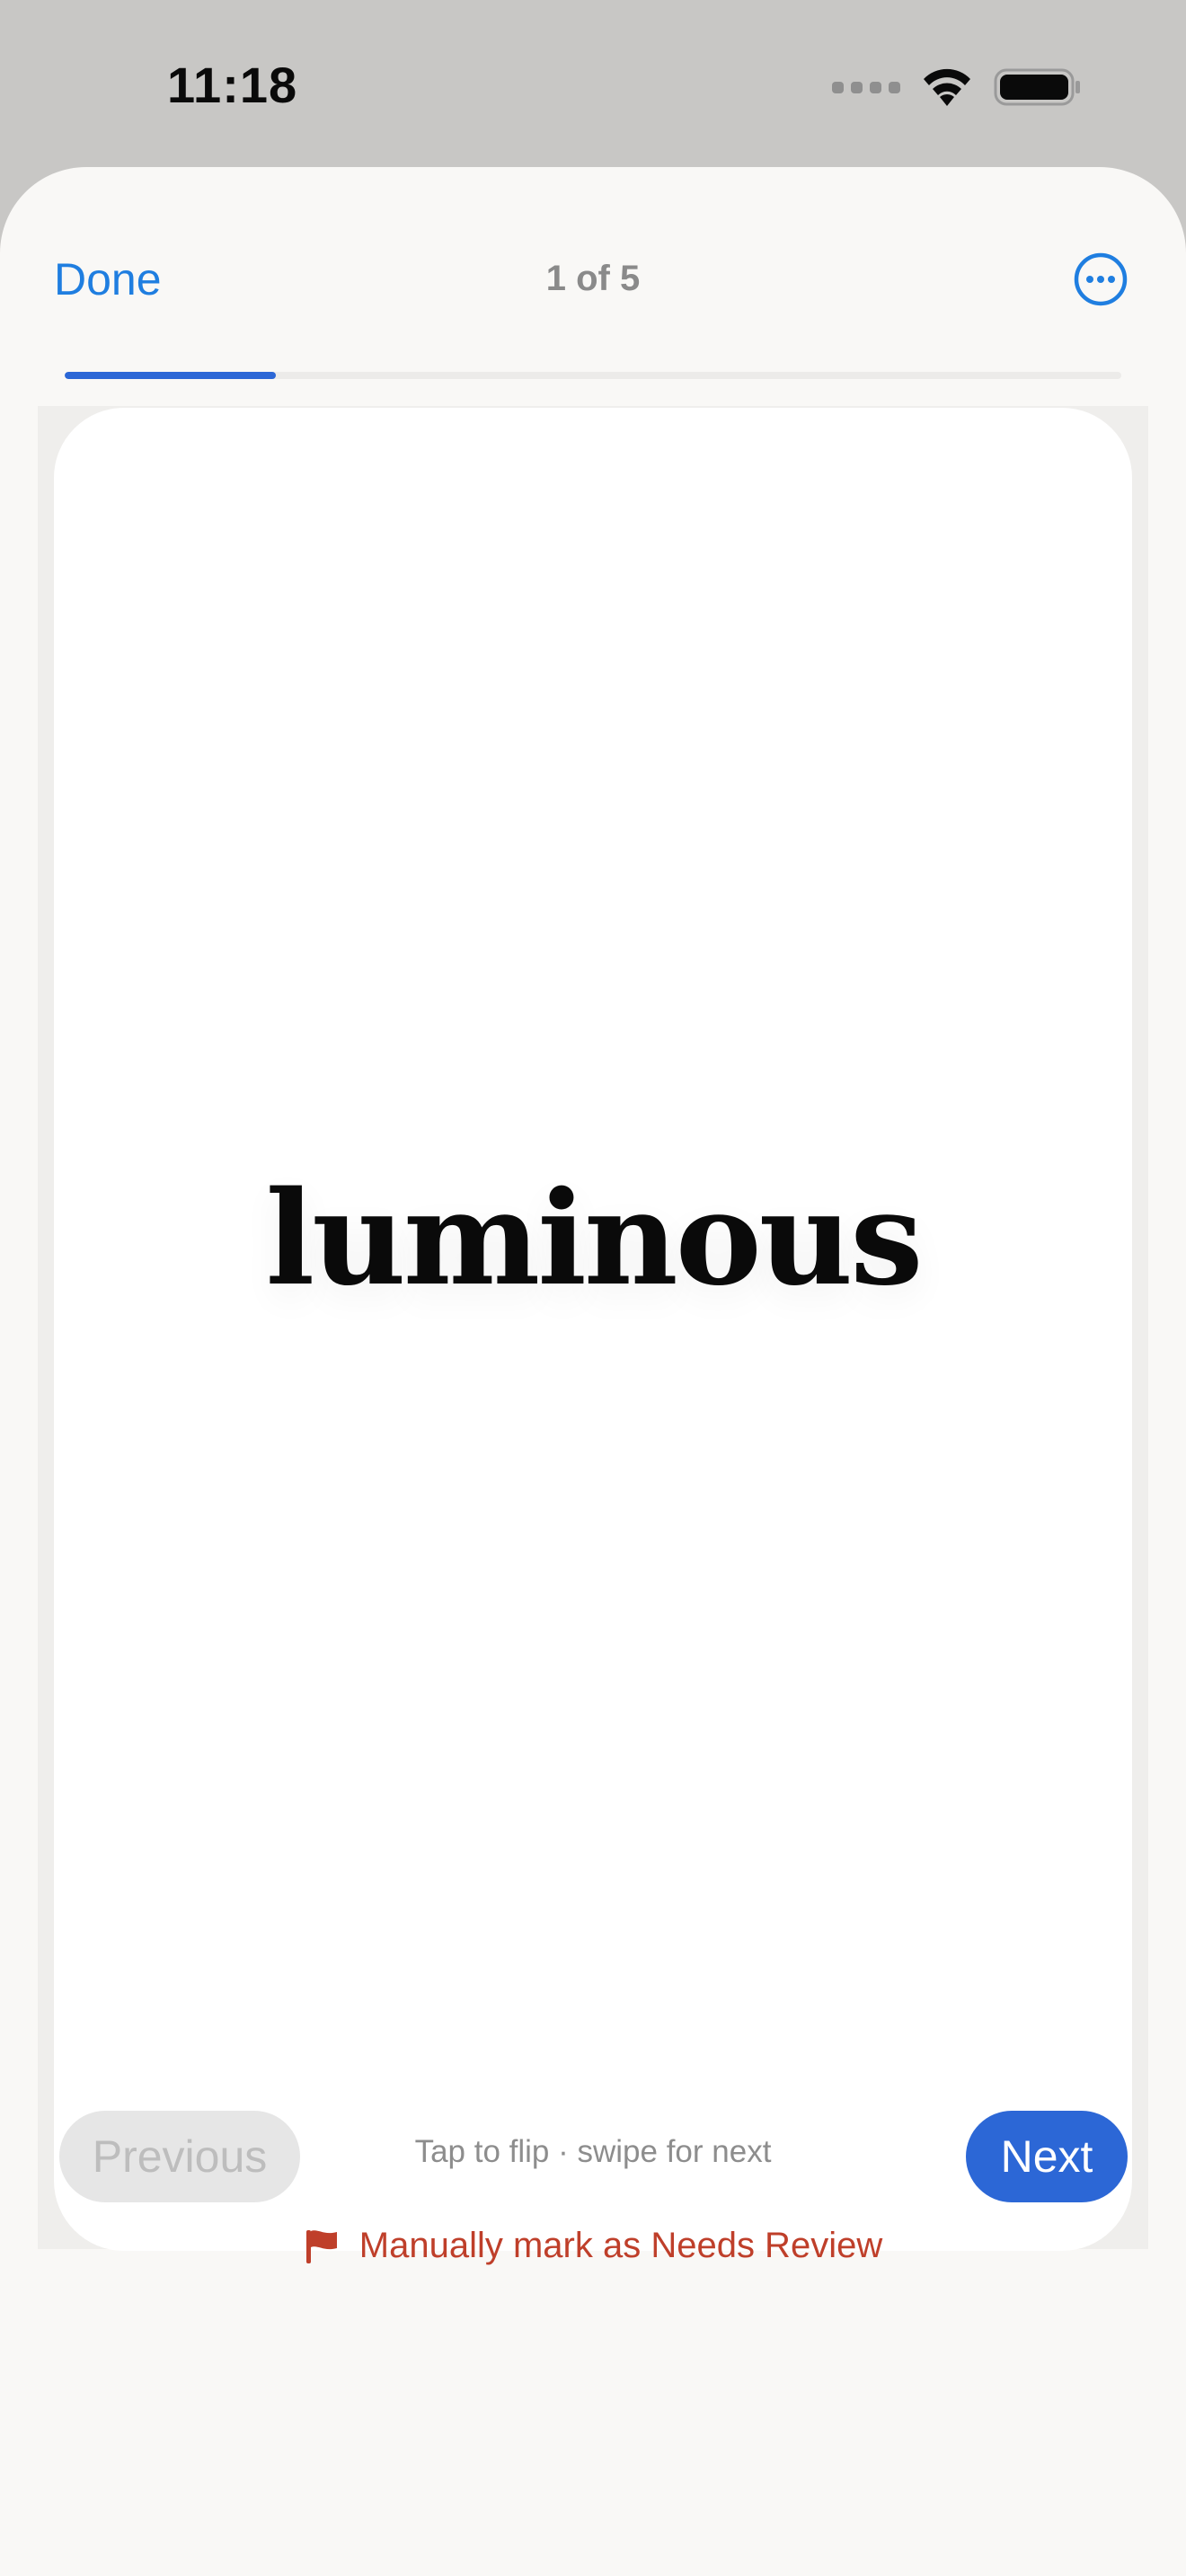 The width and height of the screenshot is (1186, 2576). Describe the element at coordinates (593, 278) in the screenshot. I see `card-counter: 1 of 5` at that location.